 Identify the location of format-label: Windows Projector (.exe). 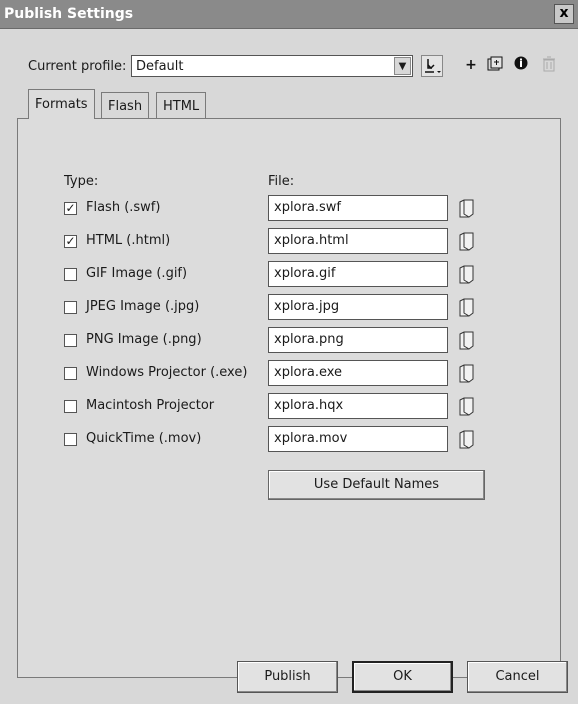
(167, 372).